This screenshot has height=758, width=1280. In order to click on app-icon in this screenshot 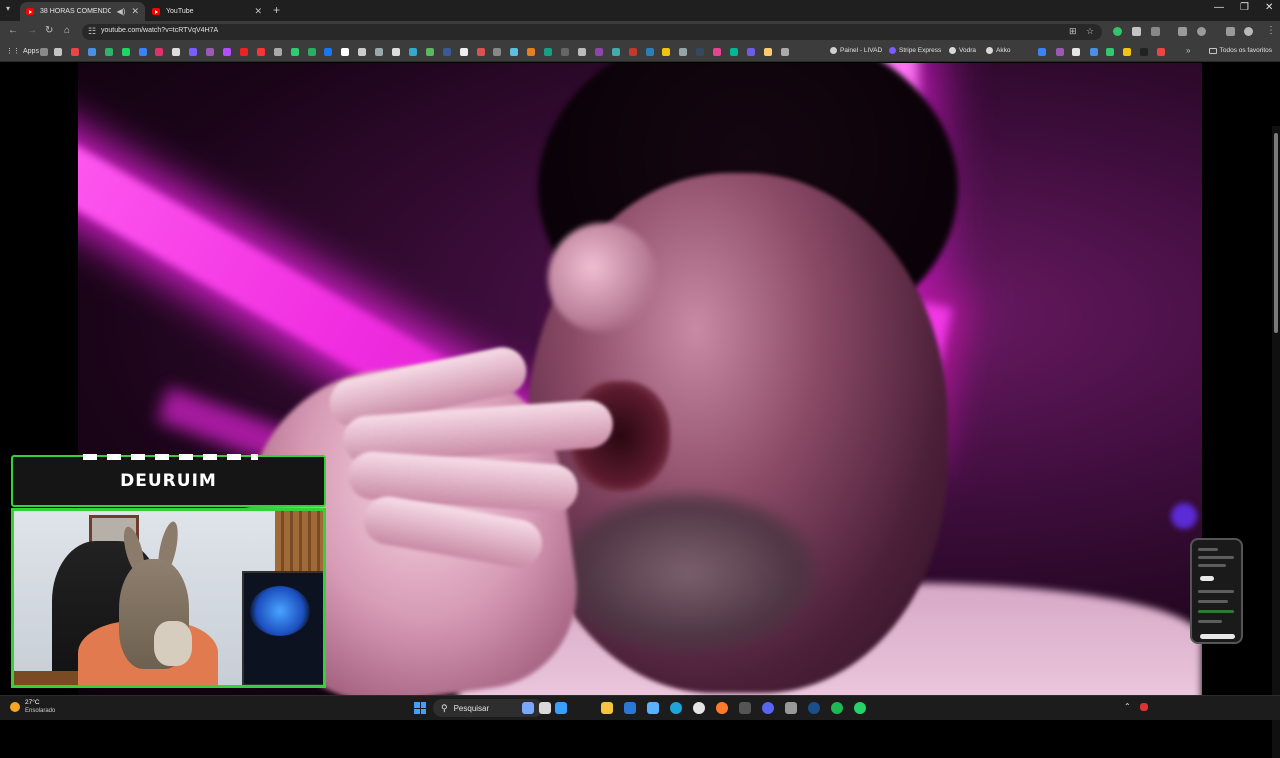, I will do `click(745, 708)`.